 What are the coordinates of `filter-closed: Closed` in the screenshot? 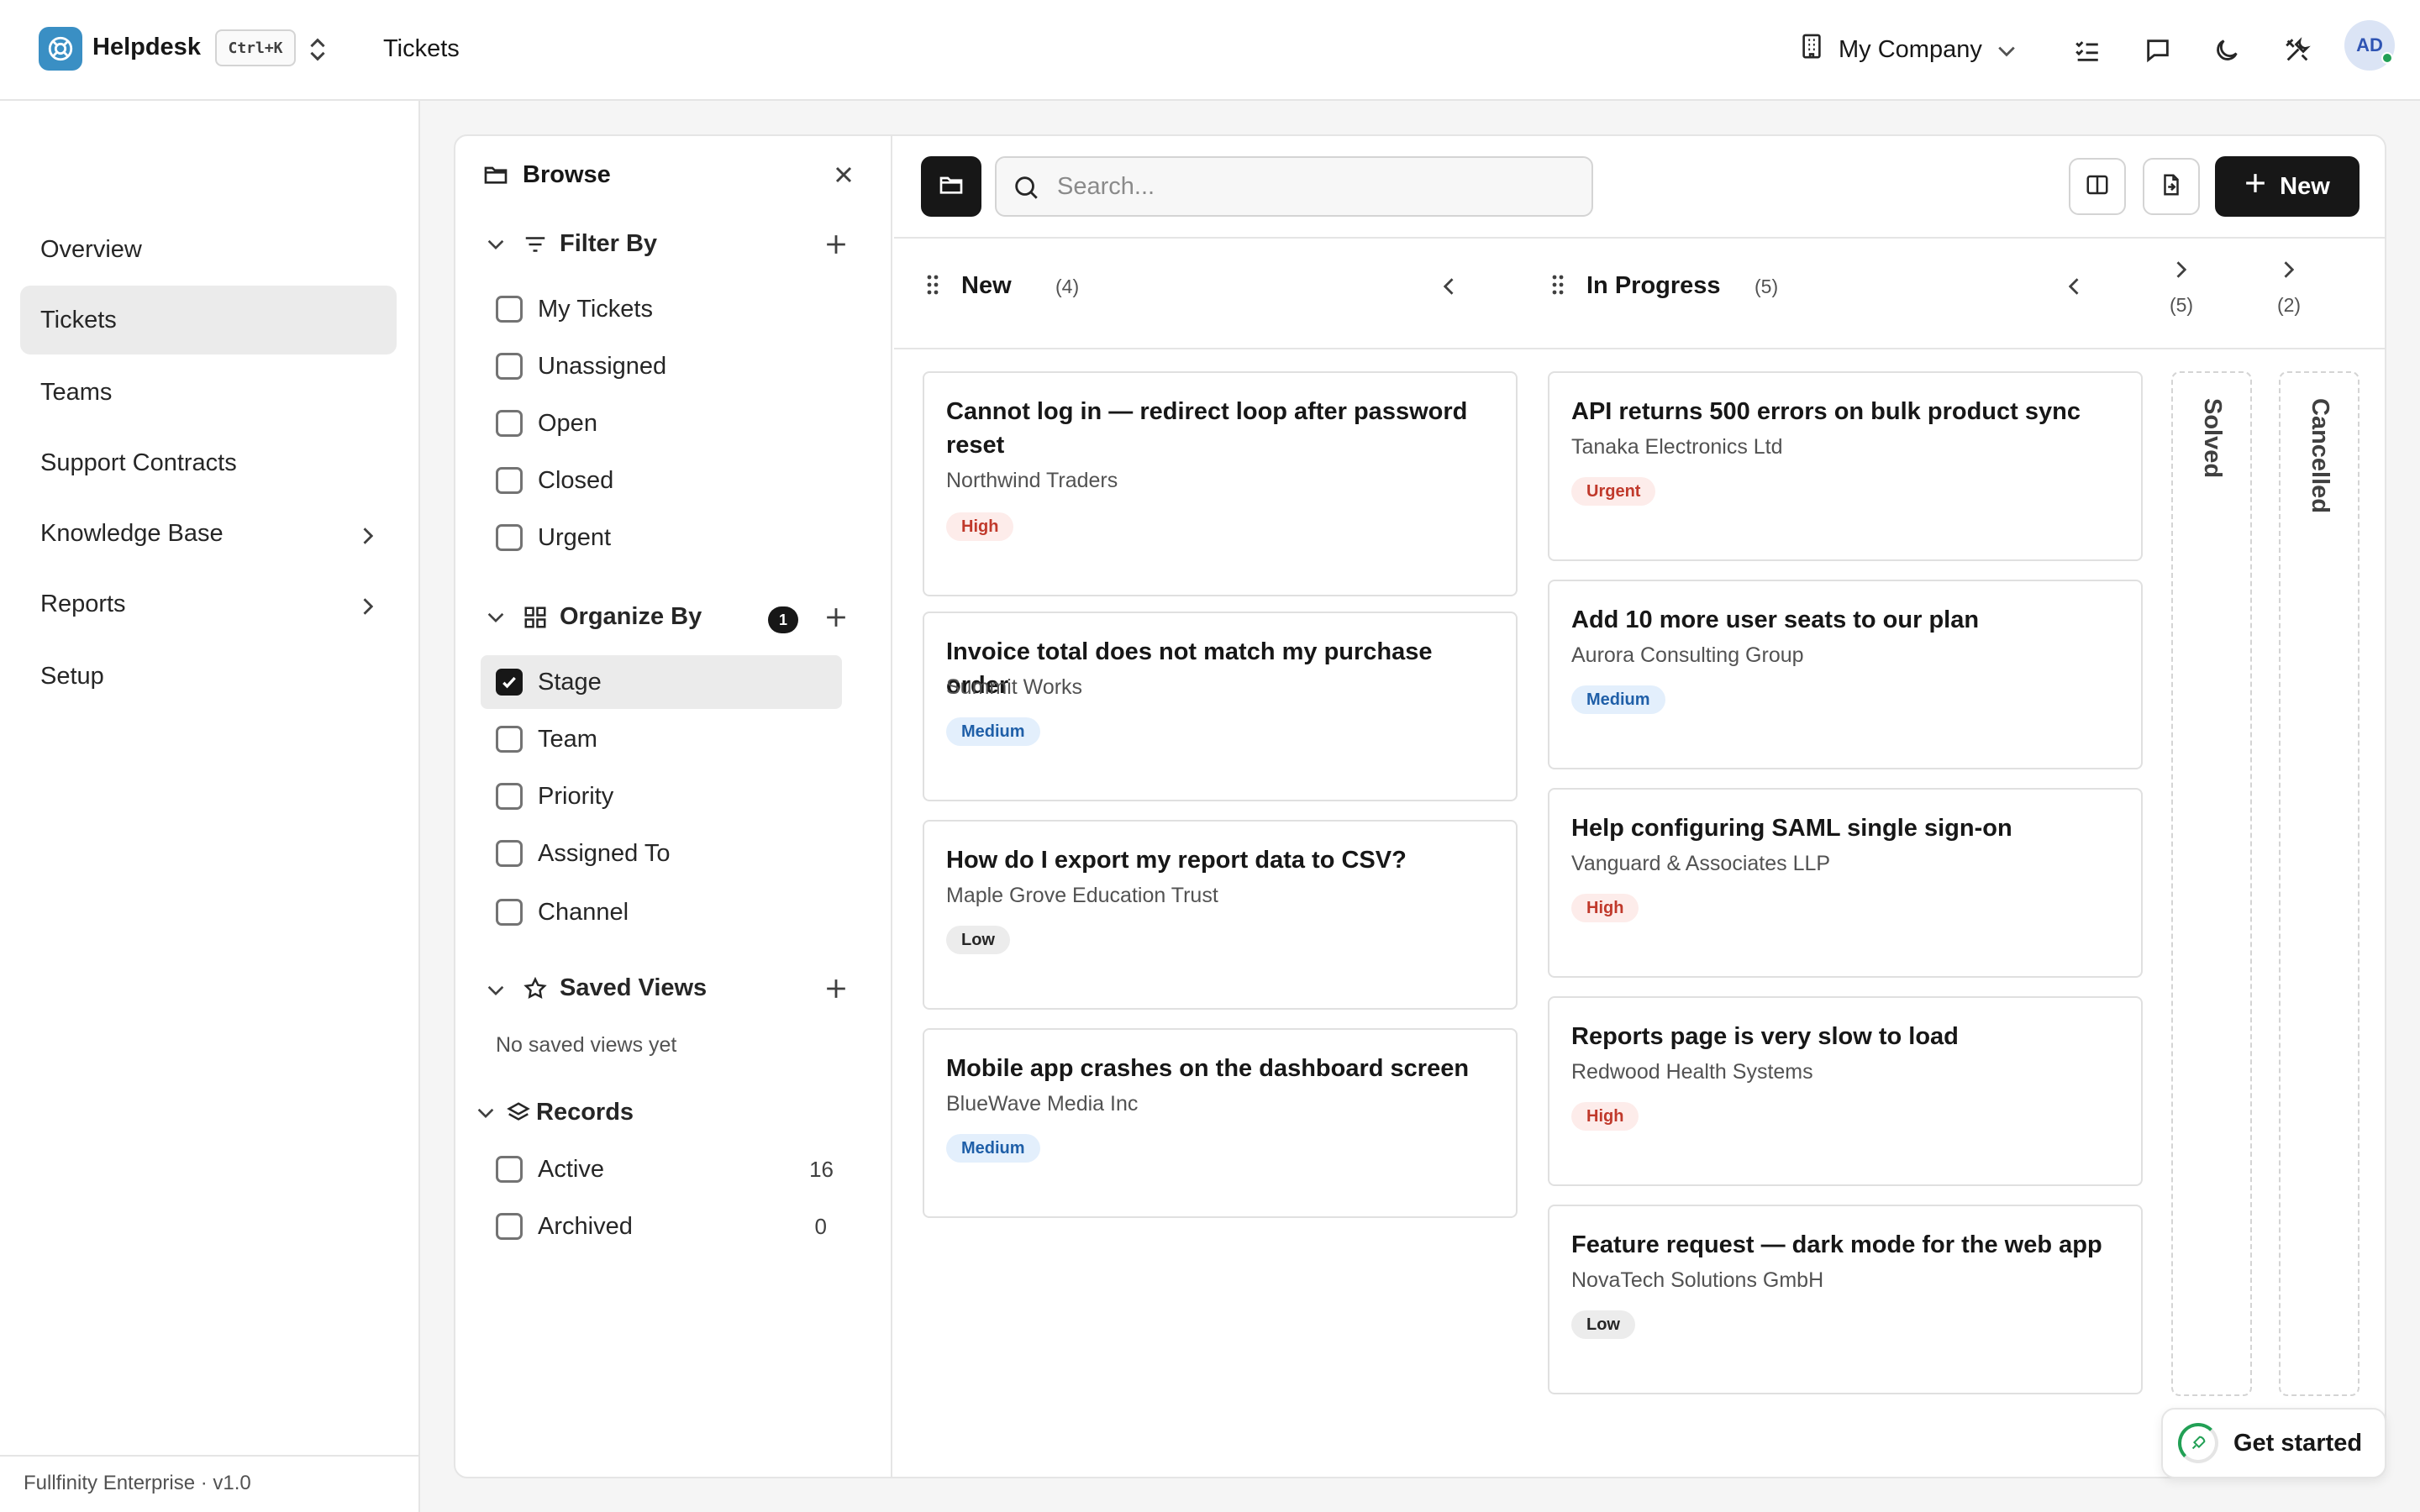 It's located at (661, 480).